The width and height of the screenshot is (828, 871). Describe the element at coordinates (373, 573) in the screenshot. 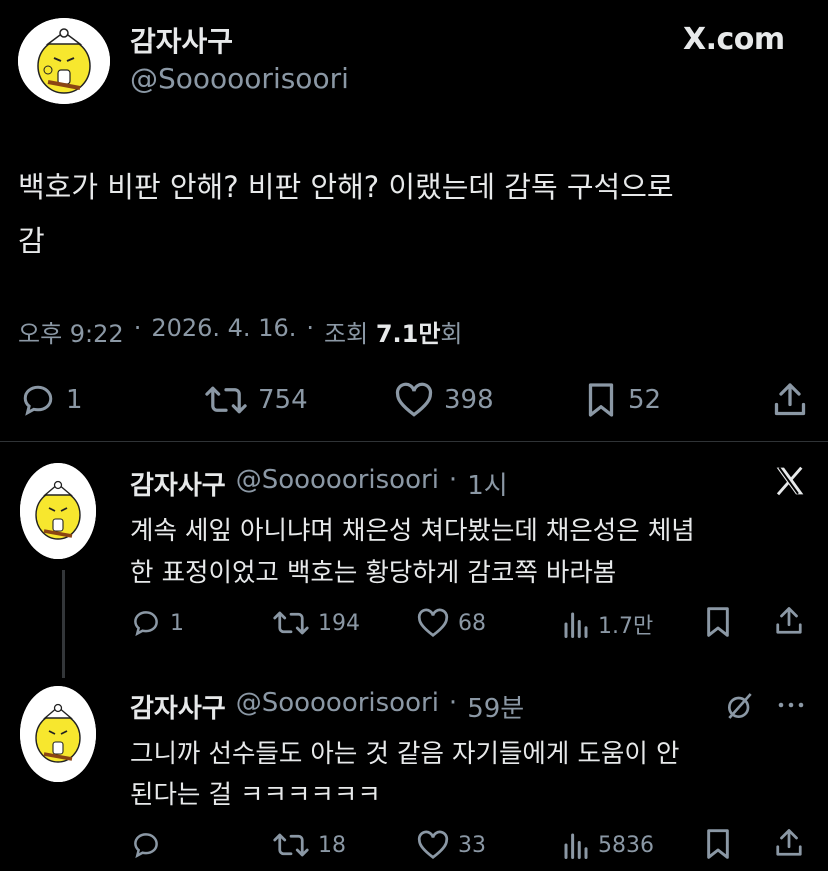

I see `tweet-text-line: 한 표정이었고 백호는 황당하게 감코쪽 바라봄` at that location.